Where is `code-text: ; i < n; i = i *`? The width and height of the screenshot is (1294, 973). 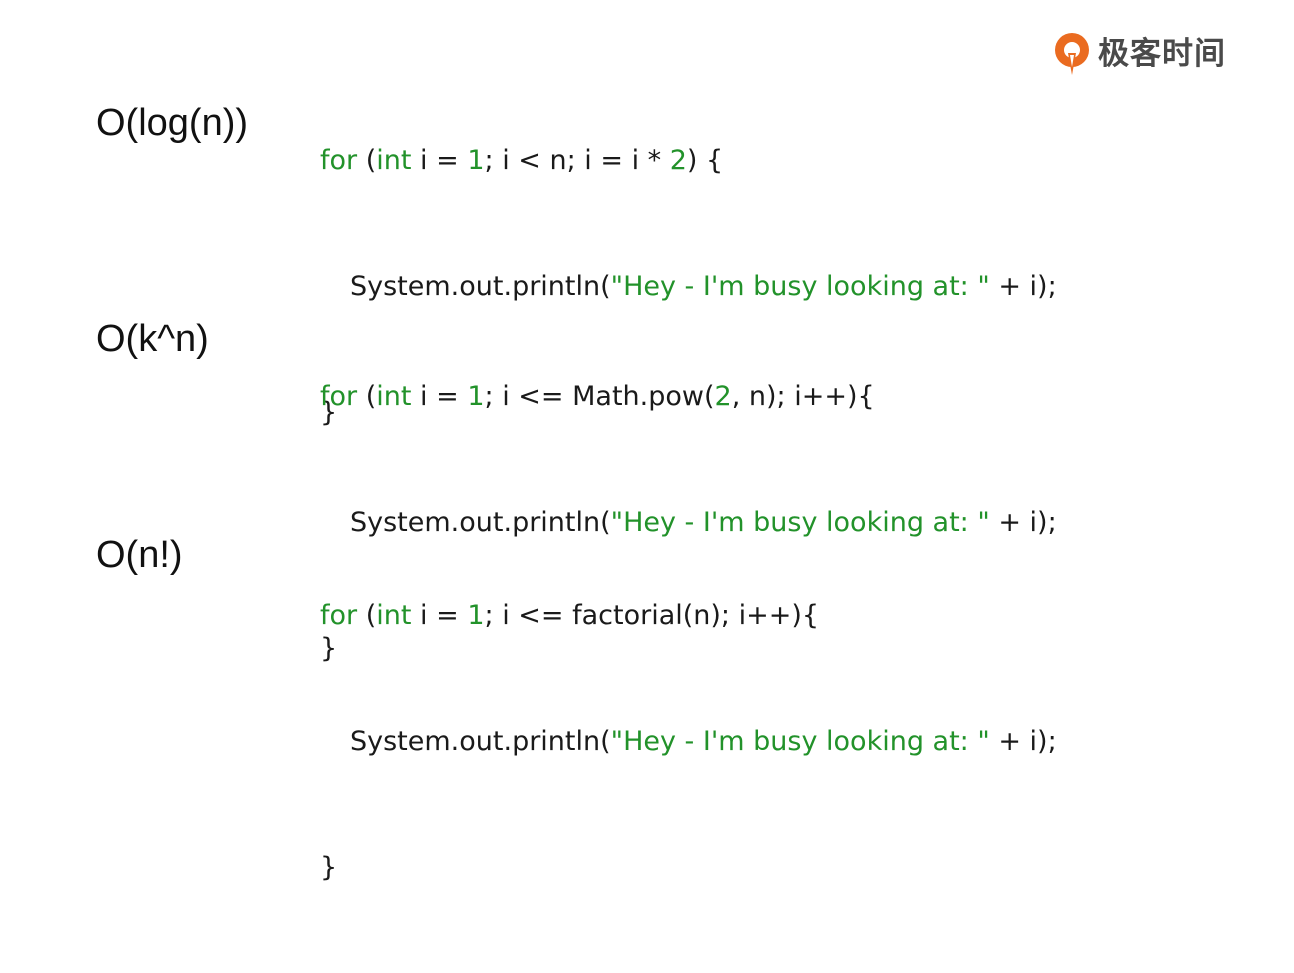
code-text: ; i < n; i = i * is located at coordinates (577, 160).